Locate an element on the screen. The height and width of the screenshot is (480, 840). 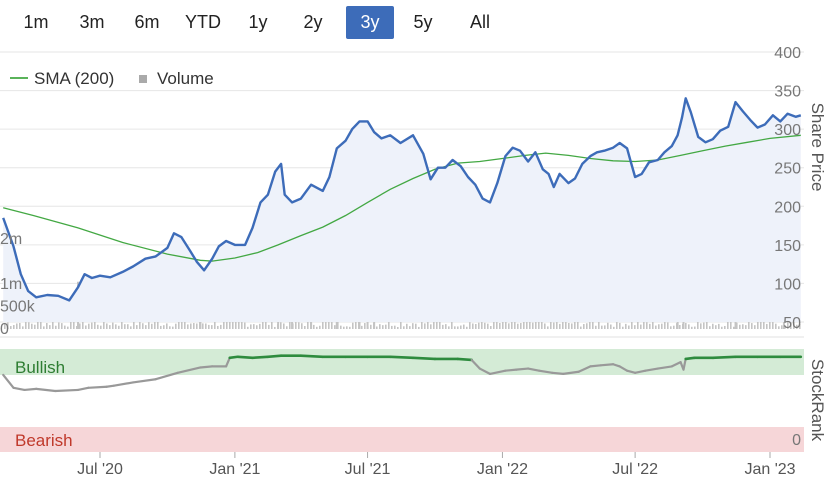
bearish-band is located at coordinates (402, 439).